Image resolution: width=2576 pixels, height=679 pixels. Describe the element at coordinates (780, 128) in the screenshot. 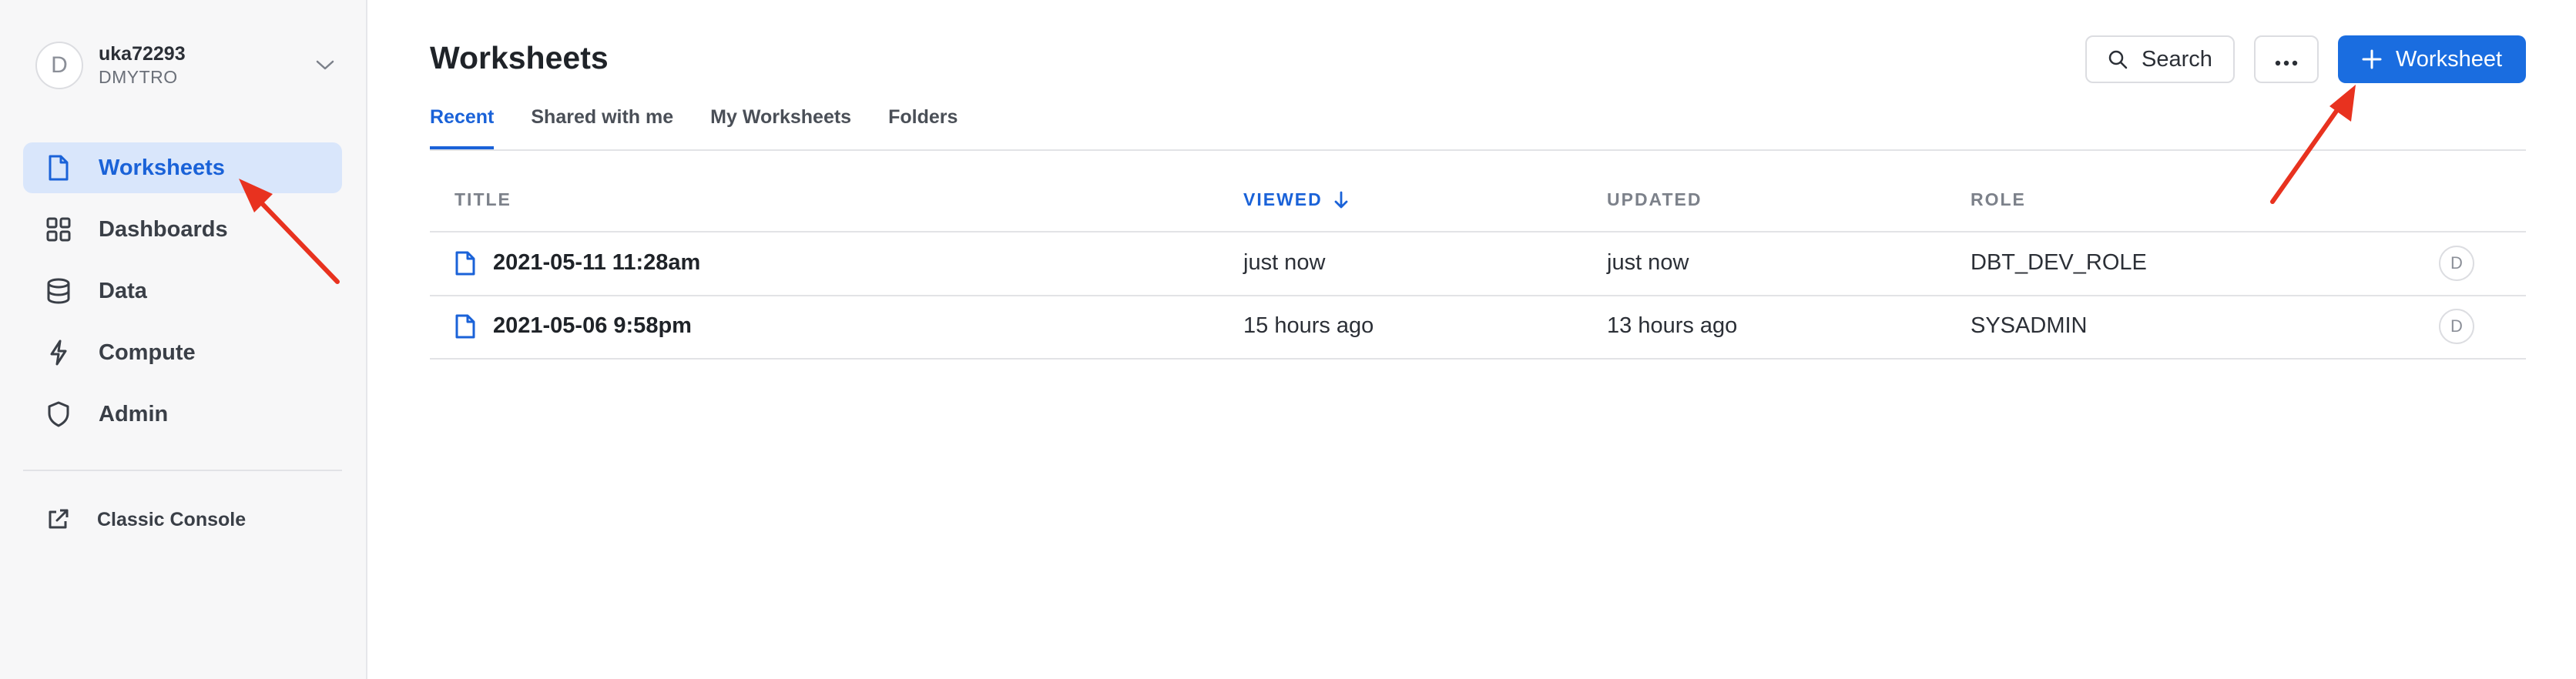

I see `tab-my-worksheets: My Worksheets` at that location.